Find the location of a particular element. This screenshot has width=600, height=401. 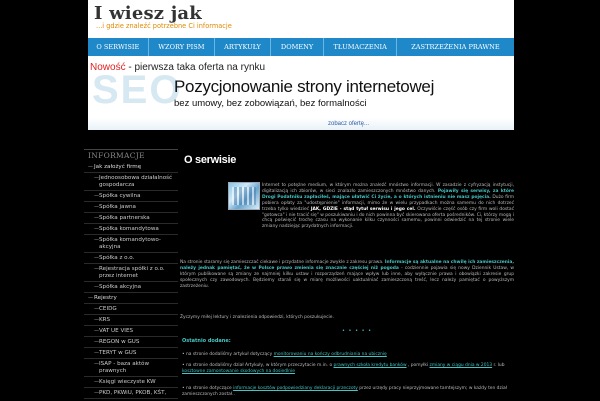

sidebar-item: — Spółka cywilna is located at coordinates (131, 196).